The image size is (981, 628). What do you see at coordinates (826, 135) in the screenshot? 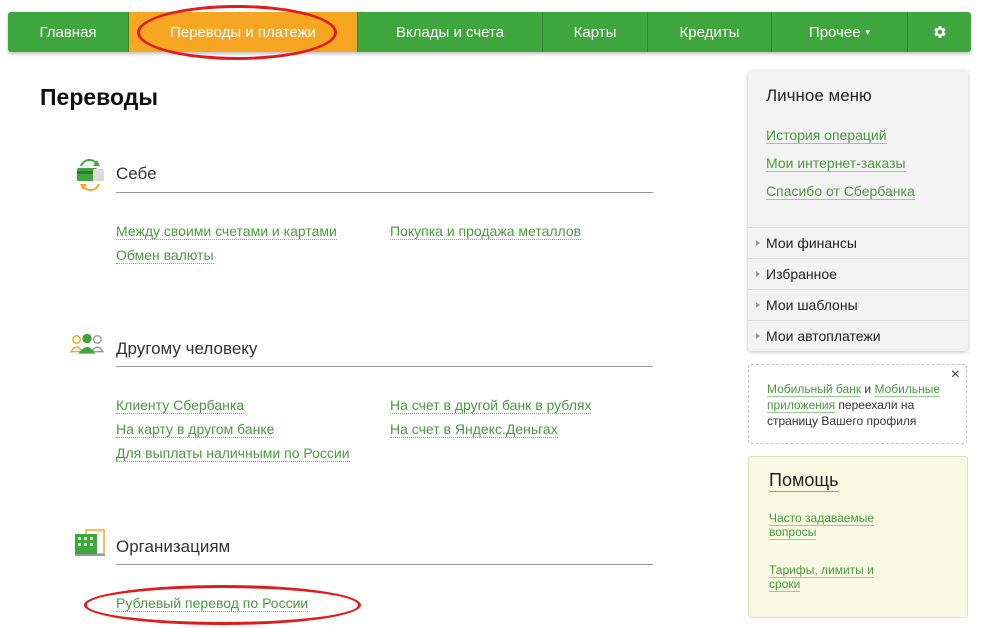
I see `link-operations-history: История операций` at bounding box center [826, 135].